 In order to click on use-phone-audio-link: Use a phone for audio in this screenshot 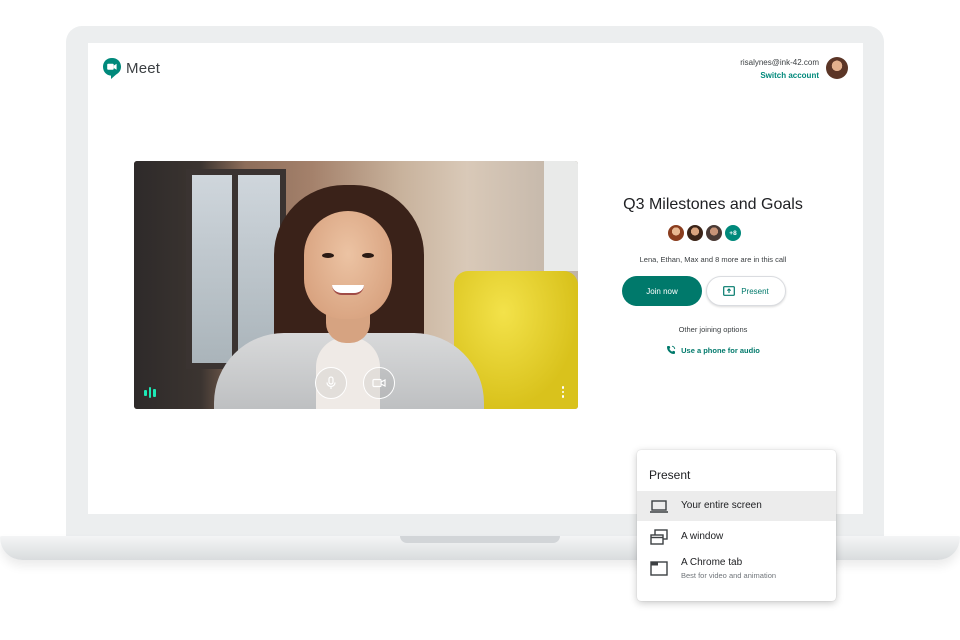, I will do `click(713, 350)`.